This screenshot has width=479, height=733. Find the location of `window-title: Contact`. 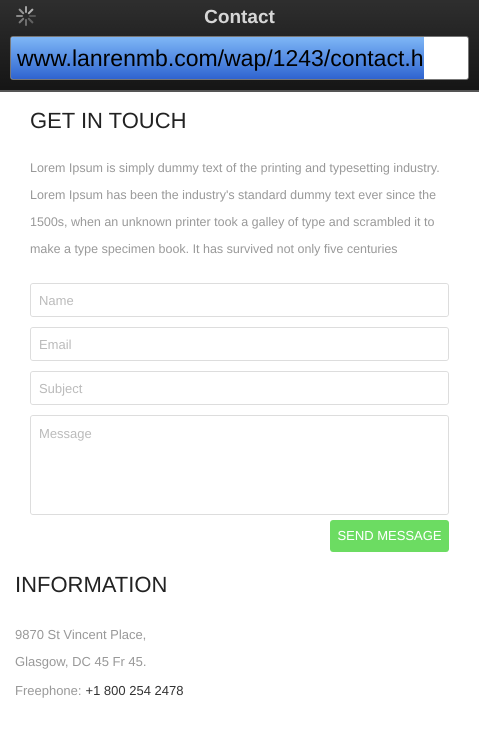

window-title: Contact is located at coordinates (239, 18).